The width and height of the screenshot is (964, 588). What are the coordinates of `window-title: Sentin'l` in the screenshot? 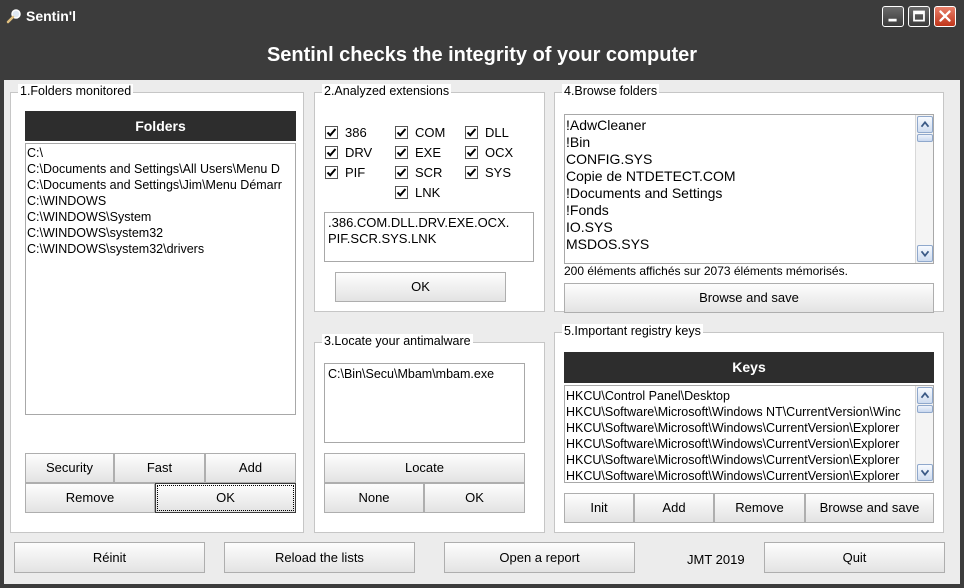 It's located at (51, 16).